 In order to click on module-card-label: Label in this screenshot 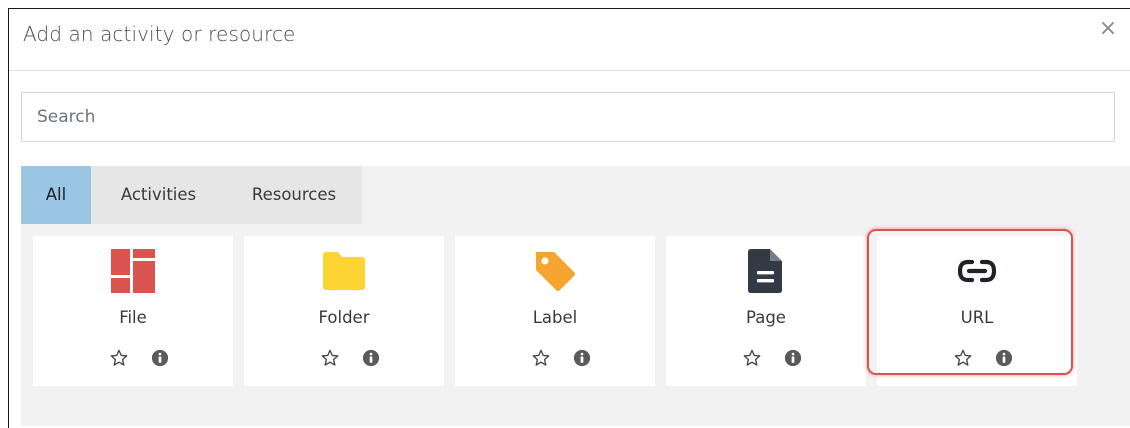, I will do `click(555, 311)`.